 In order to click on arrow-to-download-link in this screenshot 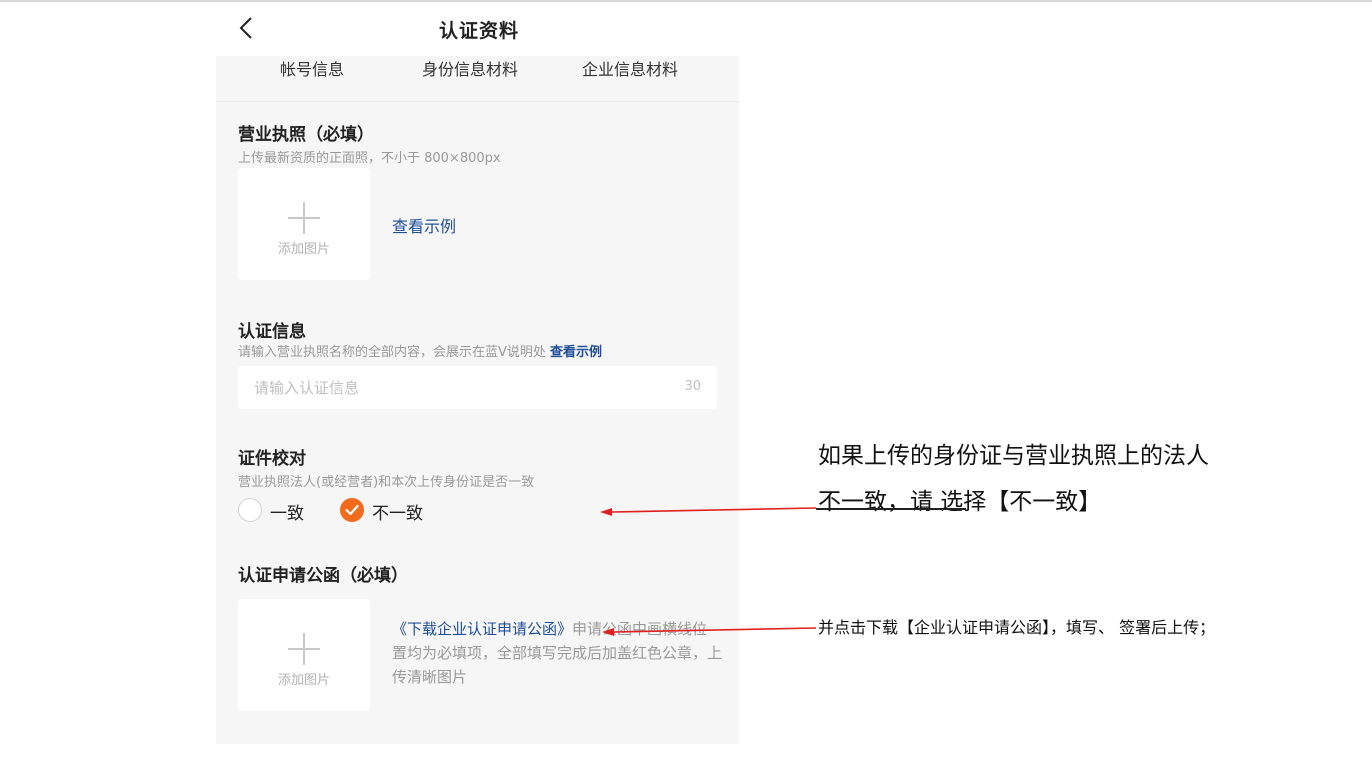, I will do `click(709, 631)`.